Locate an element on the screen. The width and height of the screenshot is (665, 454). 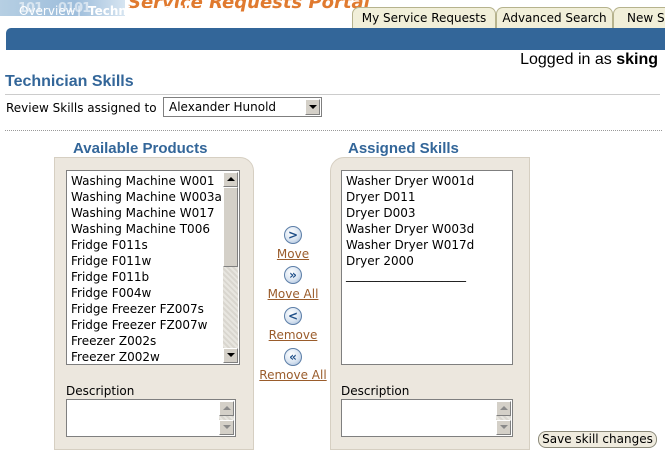
review-skills-label: Review Skills assigned to is located at coordinates (81, 108).